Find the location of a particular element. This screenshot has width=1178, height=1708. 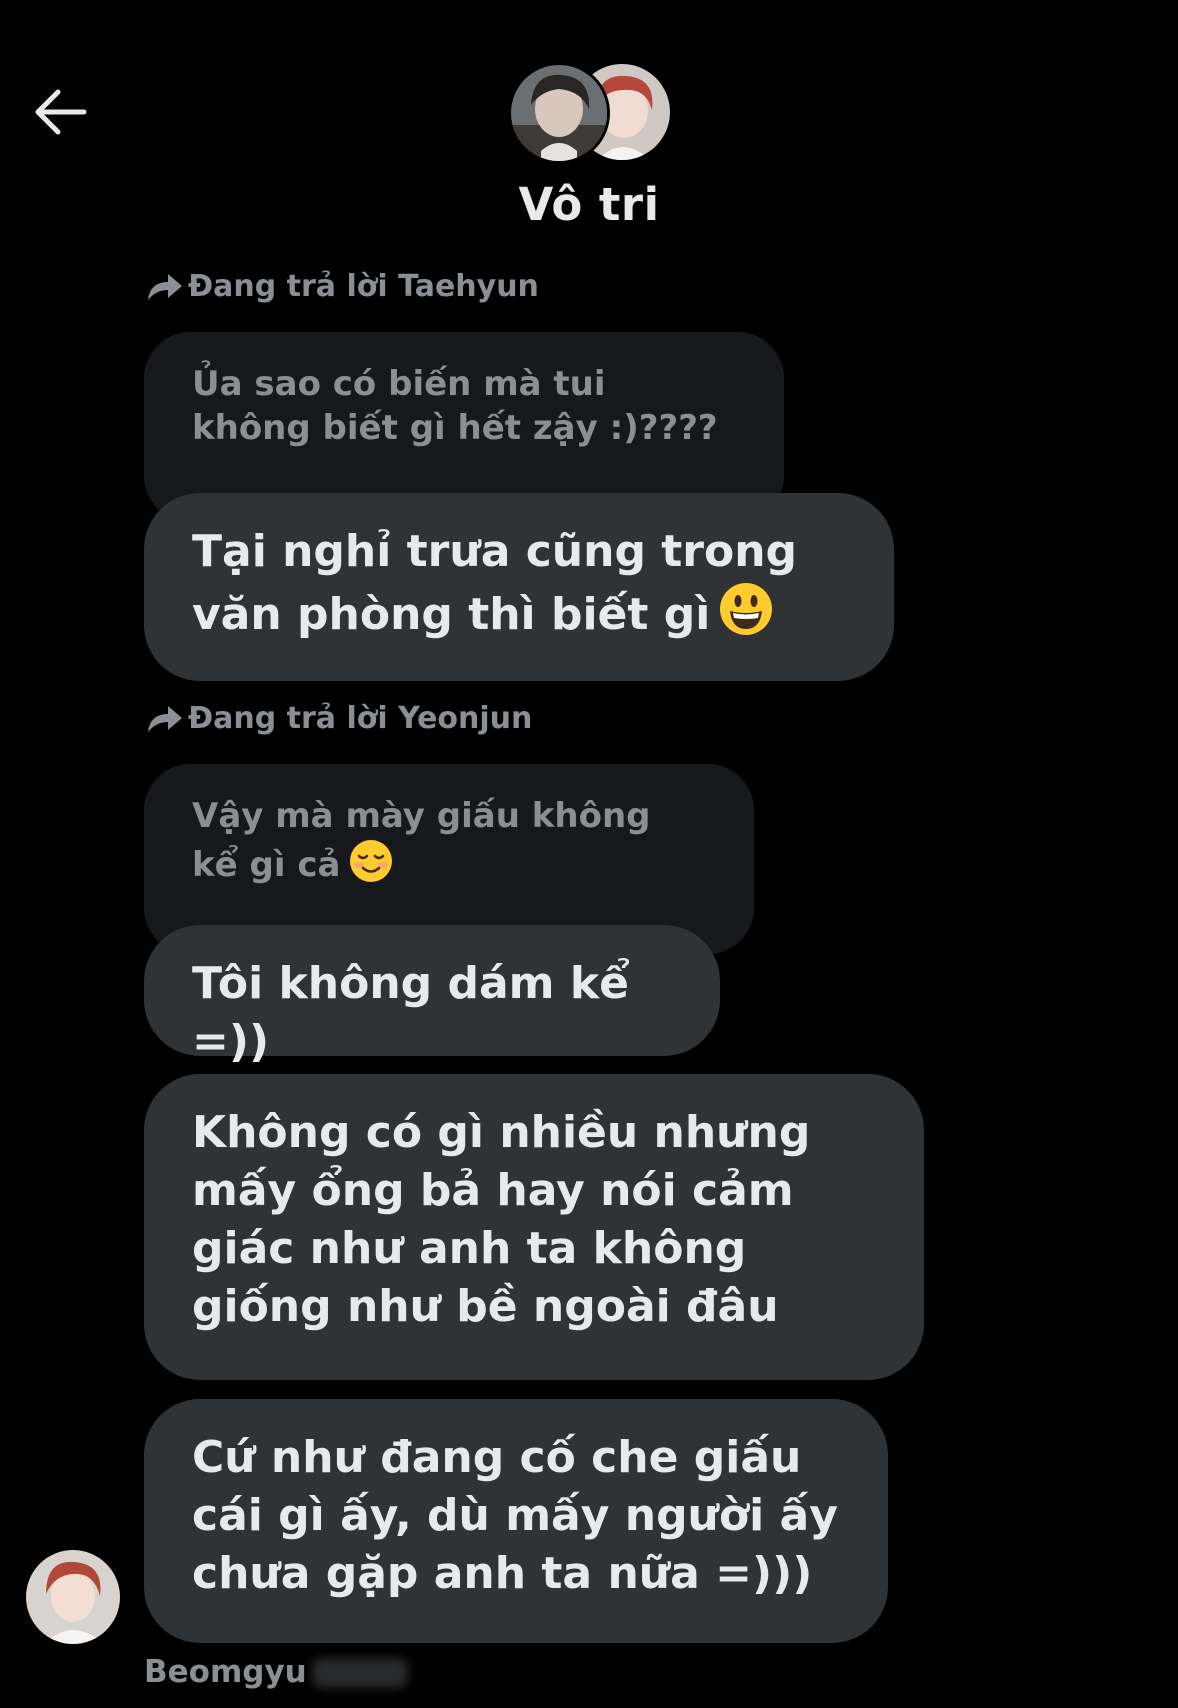

sender-avatar is located at coordinates (73, 1597).